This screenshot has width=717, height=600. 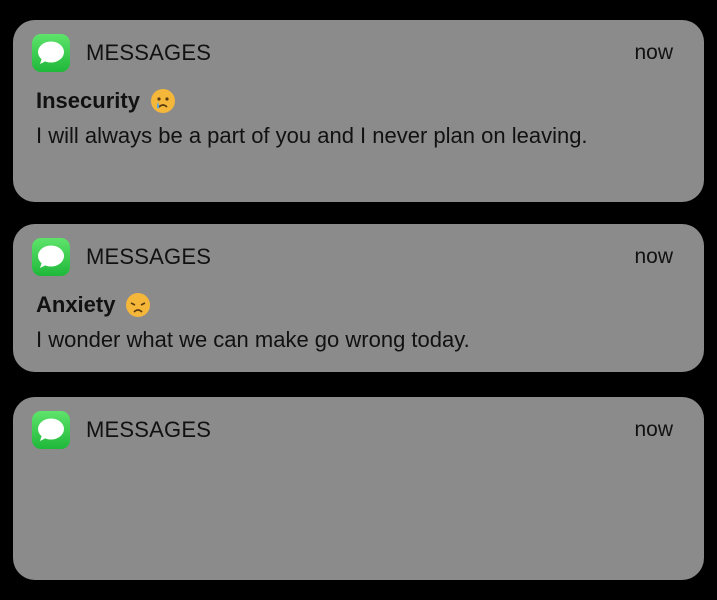 What do you see at coordinates (138, 305) in the screenshot?
I see `disappointed-face-icon` at bounding box center [138, 305].